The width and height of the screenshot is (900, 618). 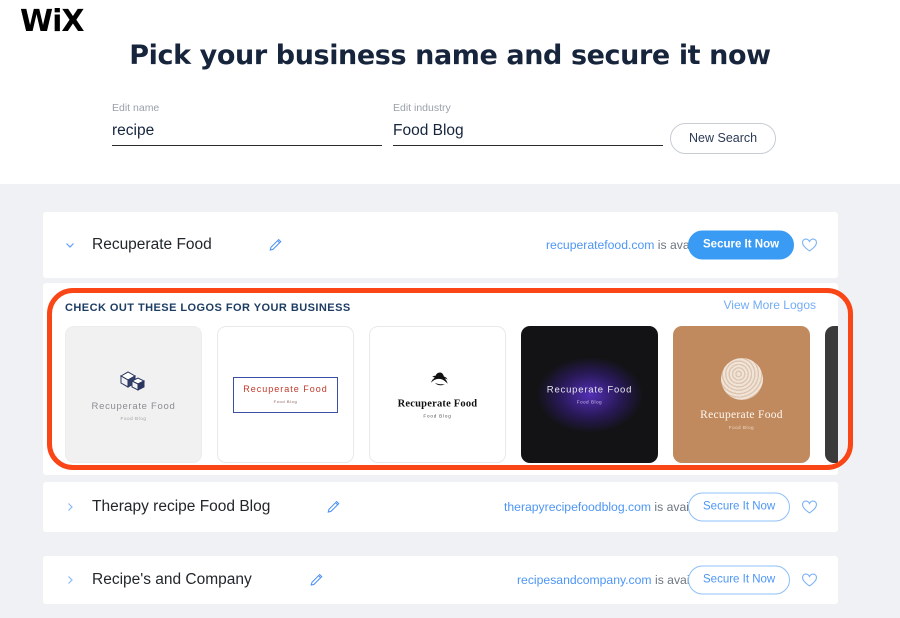 I want to click on domain-name: recuperatefood.com, so click(x=600, y=245).